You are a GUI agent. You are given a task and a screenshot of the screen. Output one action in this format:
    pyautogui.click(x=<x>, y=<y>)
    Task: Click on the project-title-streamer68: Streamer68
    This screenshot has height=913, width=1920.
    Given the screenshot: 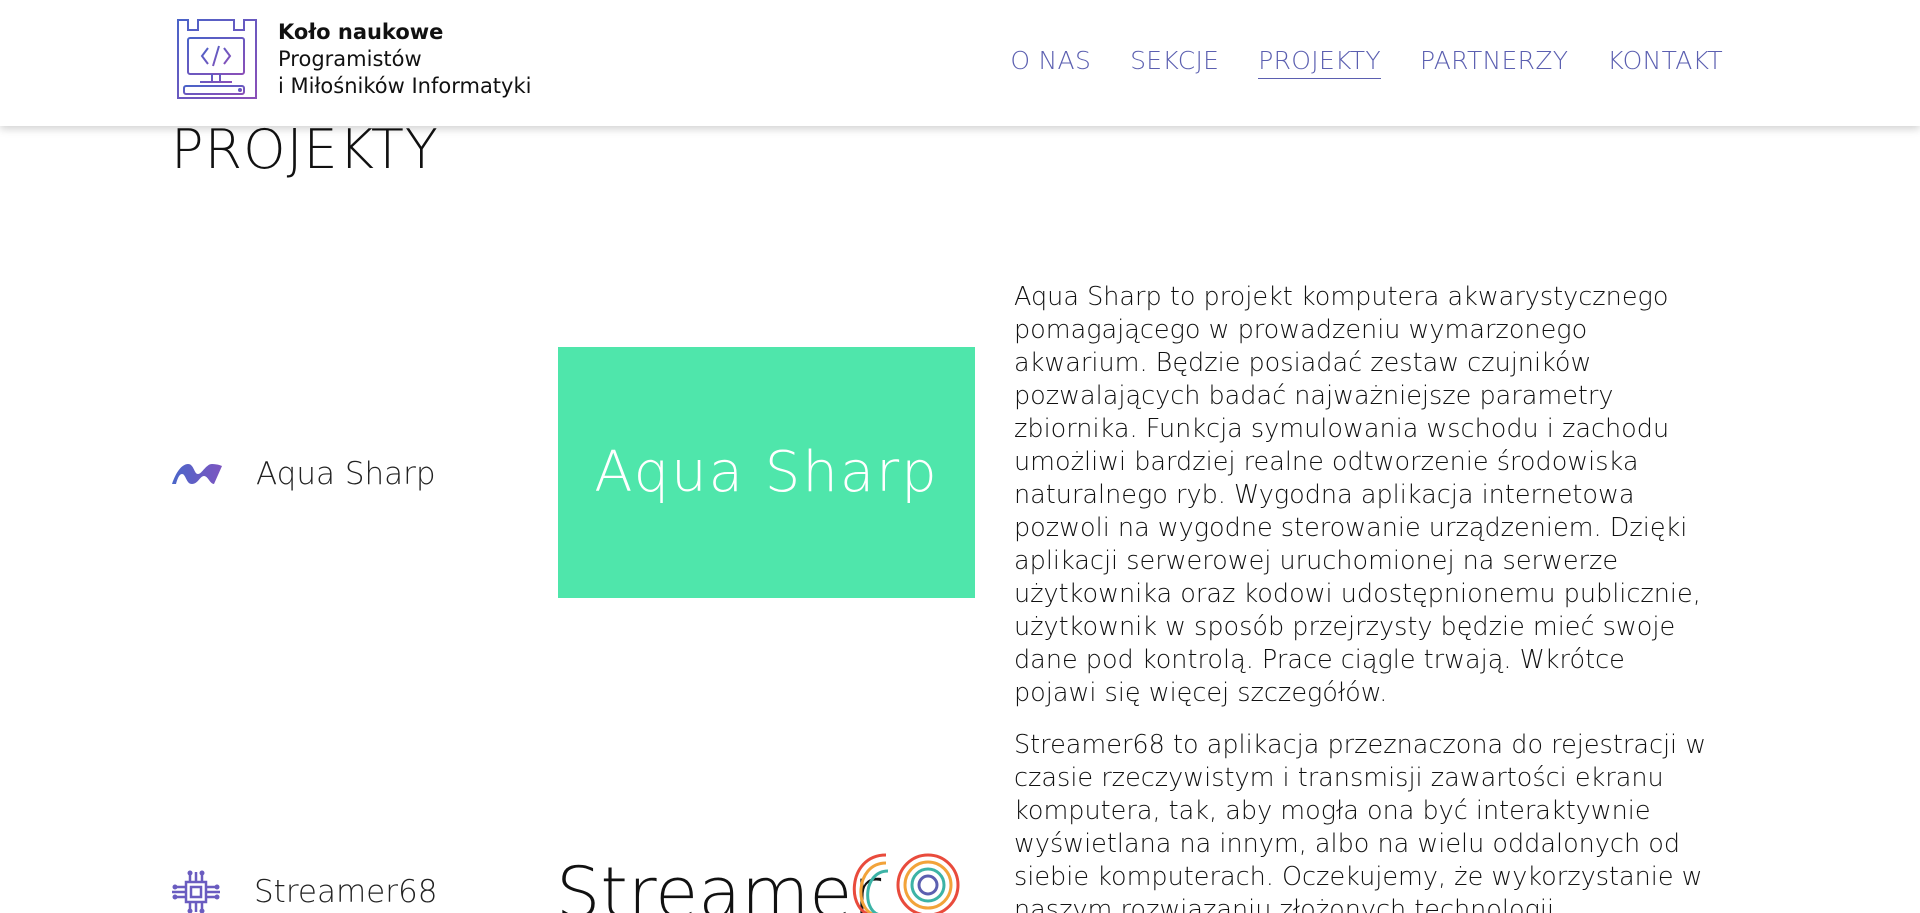 What is the action you would take?
    pyautogui.click(x=303, y=891)
    